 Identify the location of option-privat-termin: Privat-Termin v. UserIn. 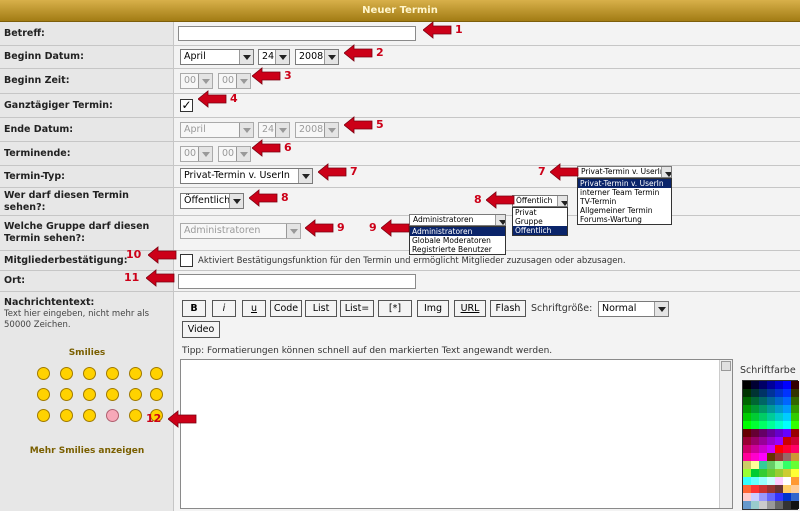
(624, 183).